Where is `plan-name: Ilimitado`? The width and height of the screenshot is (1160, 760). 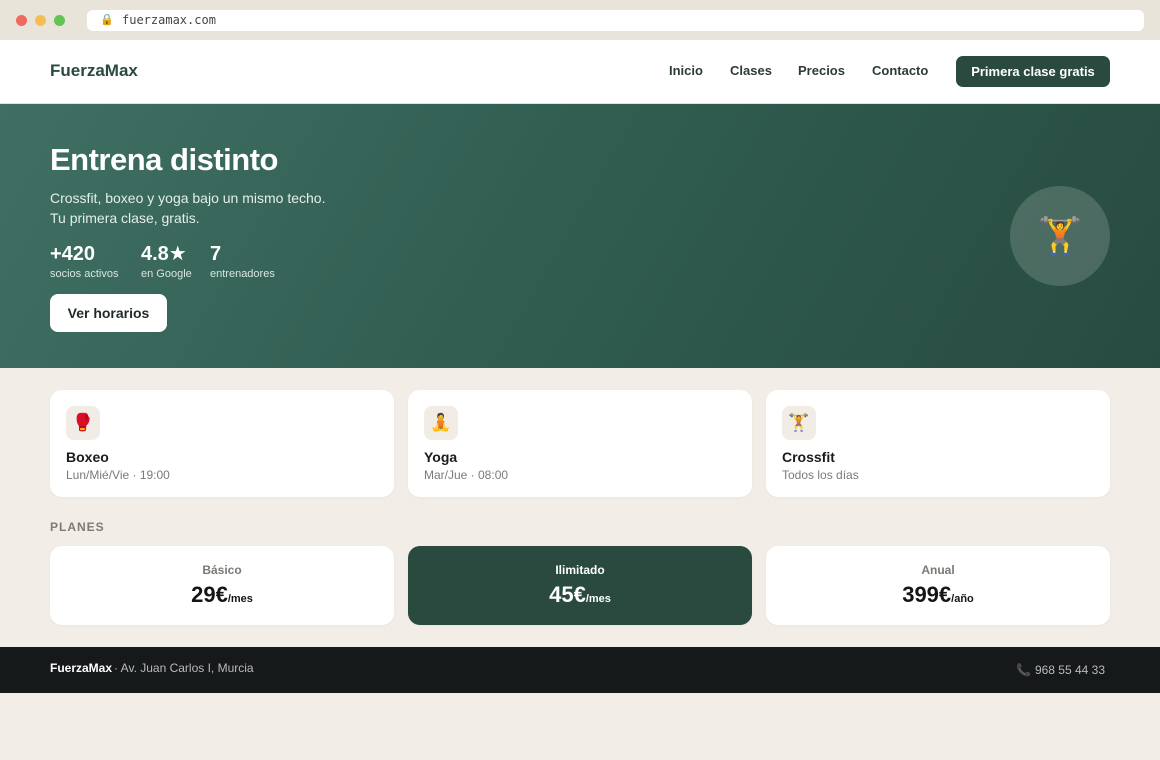 plan-name: Ilimitado is located at coordinates (580, 570).